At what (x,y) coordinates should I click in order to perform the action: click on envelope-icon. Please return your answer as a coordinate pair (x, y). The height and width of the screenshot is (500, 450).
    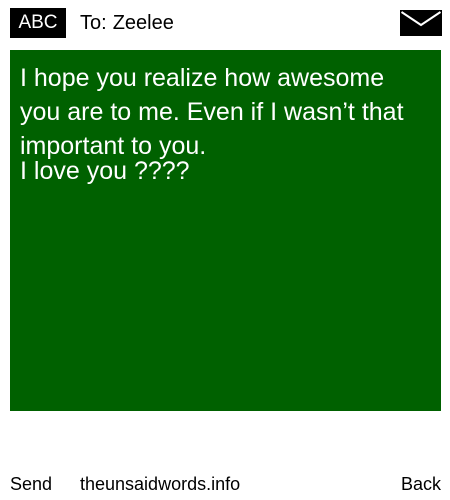
    Looking at the image, I should click on (421, 23).